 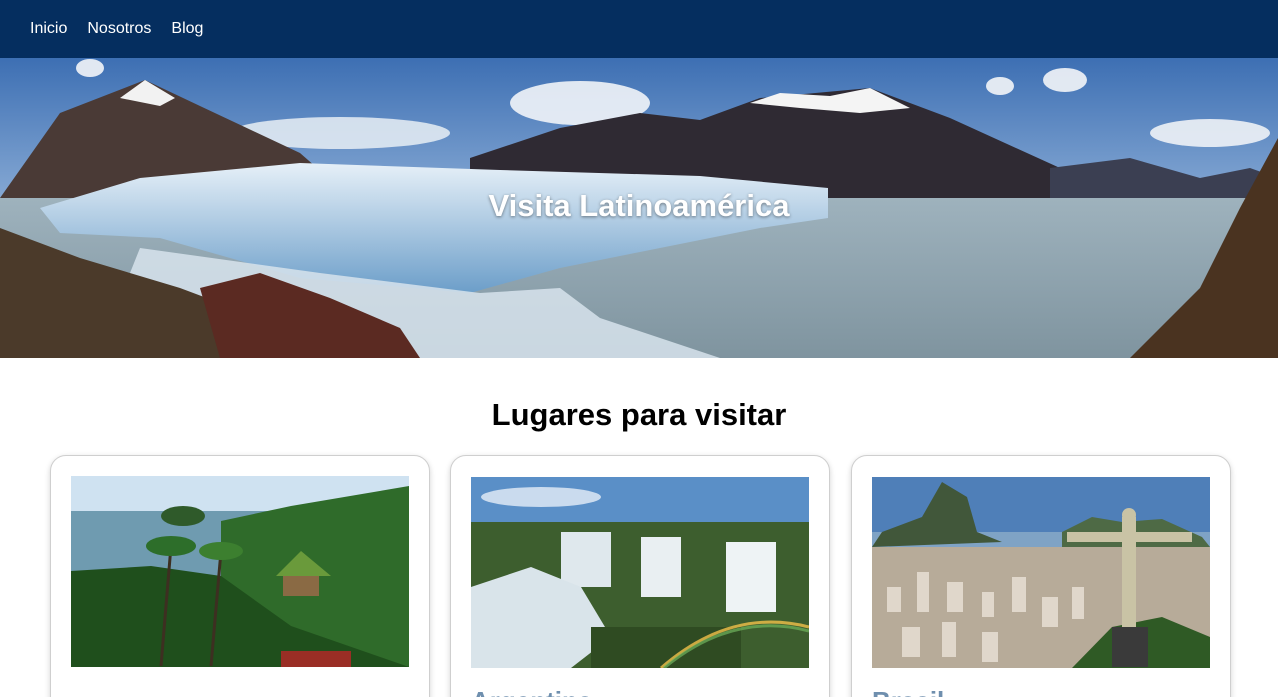 I want to click on card-photo-beach, so click(x=240, y=571).